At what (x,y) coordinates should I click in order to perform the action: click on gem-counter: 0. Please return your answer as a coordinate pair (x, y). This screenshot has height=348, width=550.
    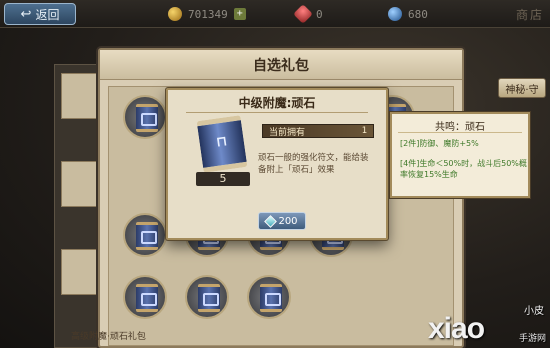
    Looking at the image, I should click on (308, 14).